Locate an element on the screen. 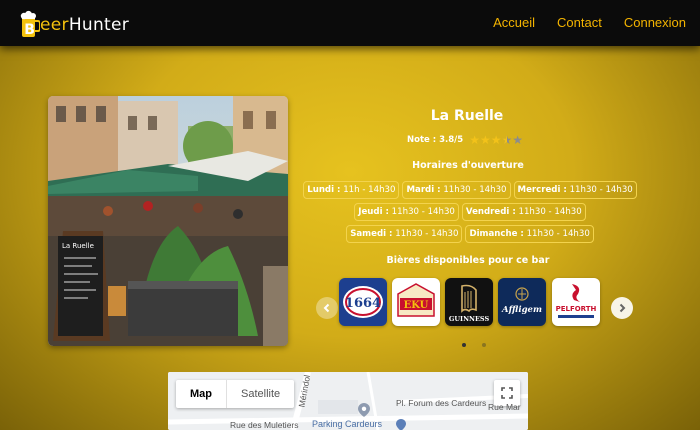  beer-logo-affligem: Affligem is located at coordinates (522, 302).